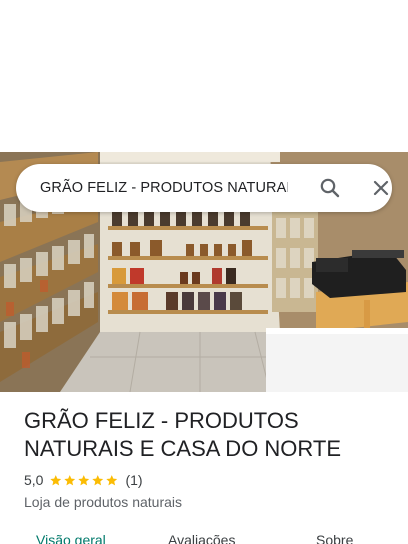 This screenshot has height=544, width=408. I want to click on place-tabs: Visão geral Avaliações Sobre, so click(204, 536).